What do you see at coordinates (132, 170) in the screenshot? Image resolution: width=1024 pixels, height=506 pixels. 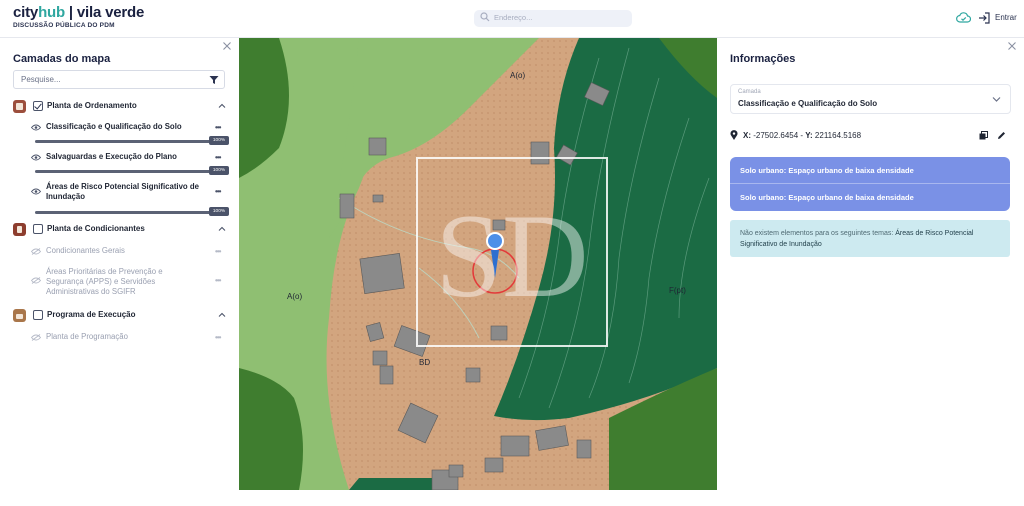 I see `opacity-slider-salvaguardas: 100%` at bounding box center [132, 170].